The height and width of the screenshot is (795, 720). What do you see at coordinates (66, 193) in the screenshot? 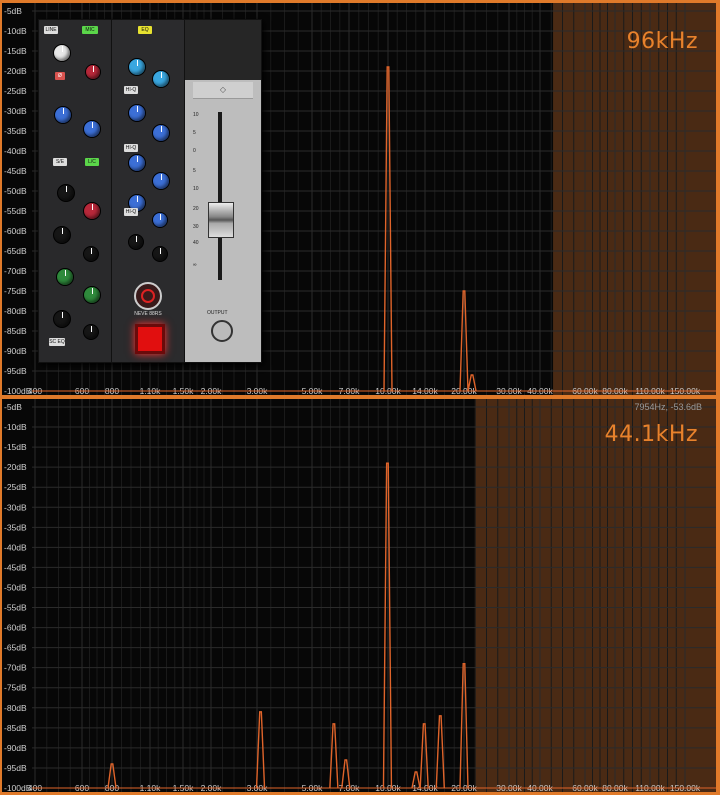
I see `hyst-knob` at bounding box center [66, 193].